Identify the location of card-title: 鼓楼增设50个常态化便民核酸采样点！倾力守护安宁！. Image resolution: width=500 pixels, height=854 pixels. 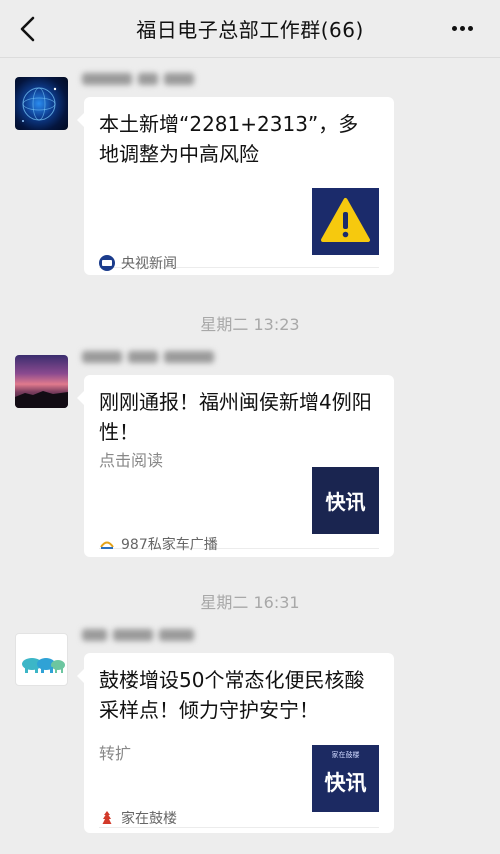
(232, 695).